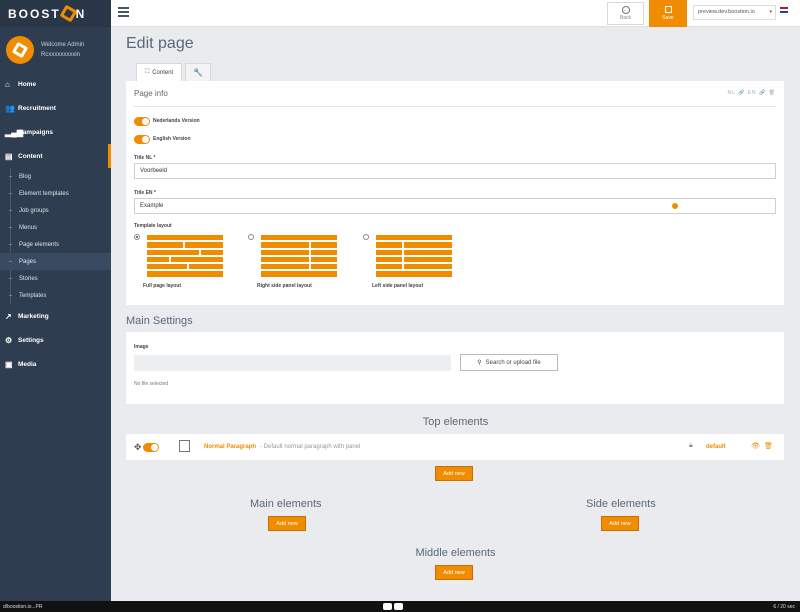 The height and width of the screenshot is (612, 800). What do you see at coordinates (147, 72) in the screenshot?
I see `content-tab-icon: ⛶` at bounding box center [147, 72].